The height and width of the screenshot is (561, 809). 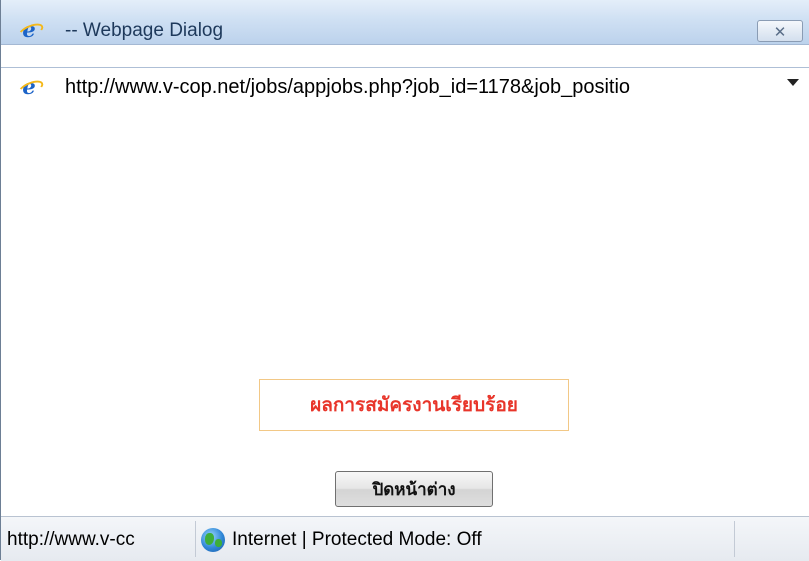 What do you see at coordinates (29, 29) in the screenshot?
I see `ie-logo-icon: e` at bounding box center [29, 29].